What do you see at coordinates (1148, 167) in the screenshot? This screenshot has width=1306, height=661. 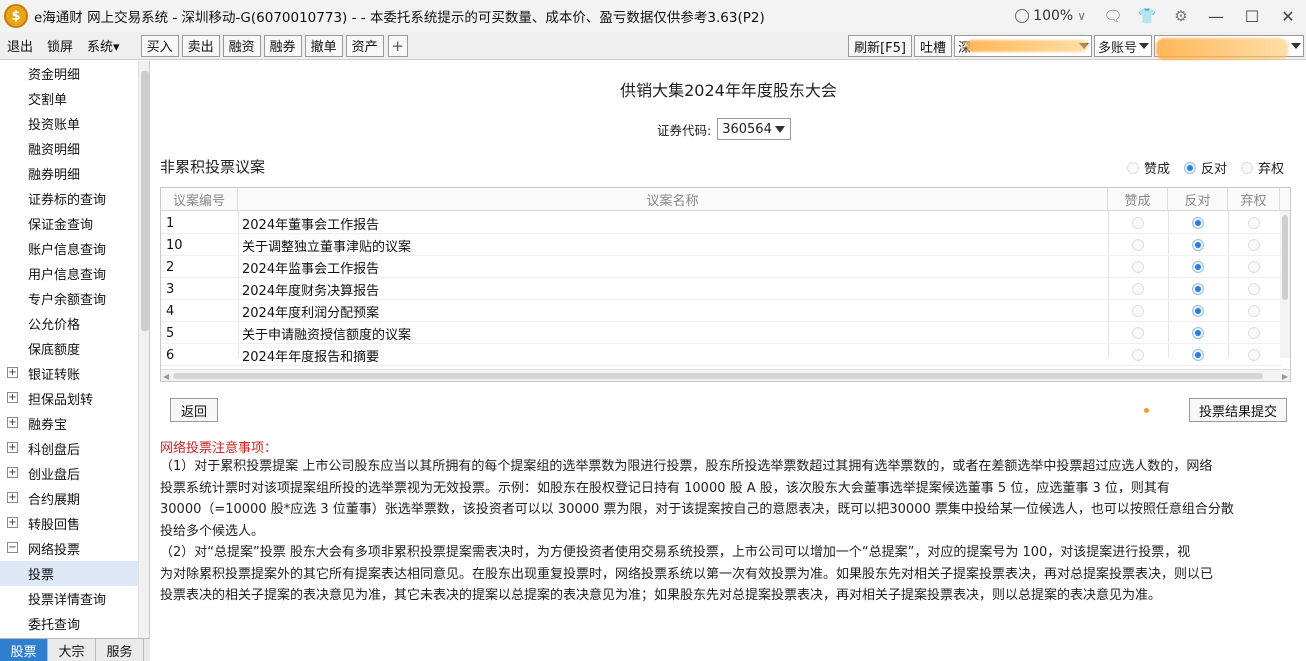 I see `bulk-approve-option: 赞成` at bounding box center [1148, 167].